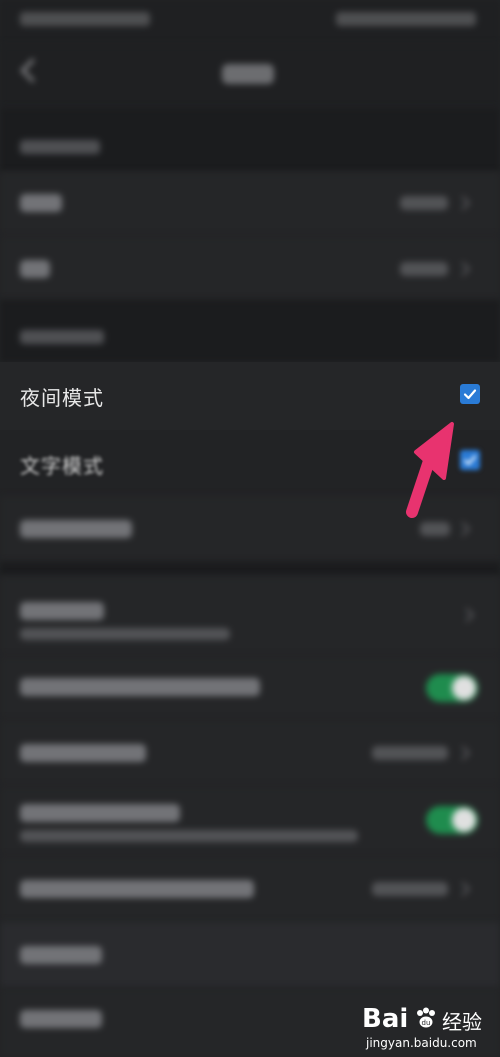  I want to click on watermark-brand-suffix: 经验, so click(462, 1022).